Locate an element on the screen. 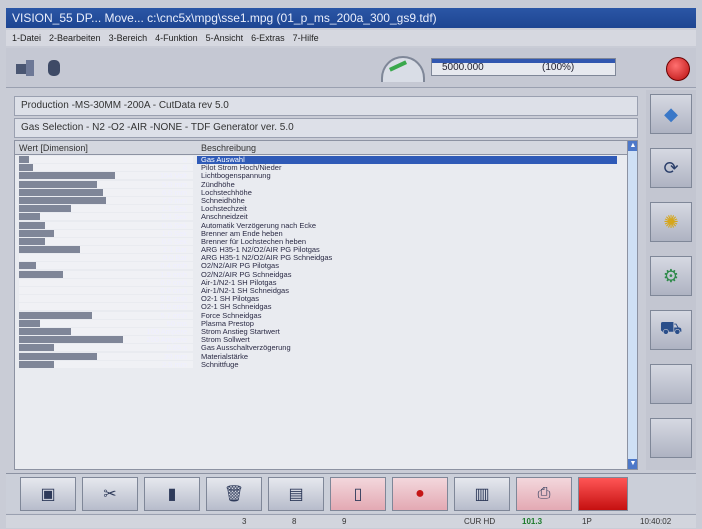 The image size is (702, 529). table-row: 2.5 mm Schnittfuge is located at coordinates (320, 364).